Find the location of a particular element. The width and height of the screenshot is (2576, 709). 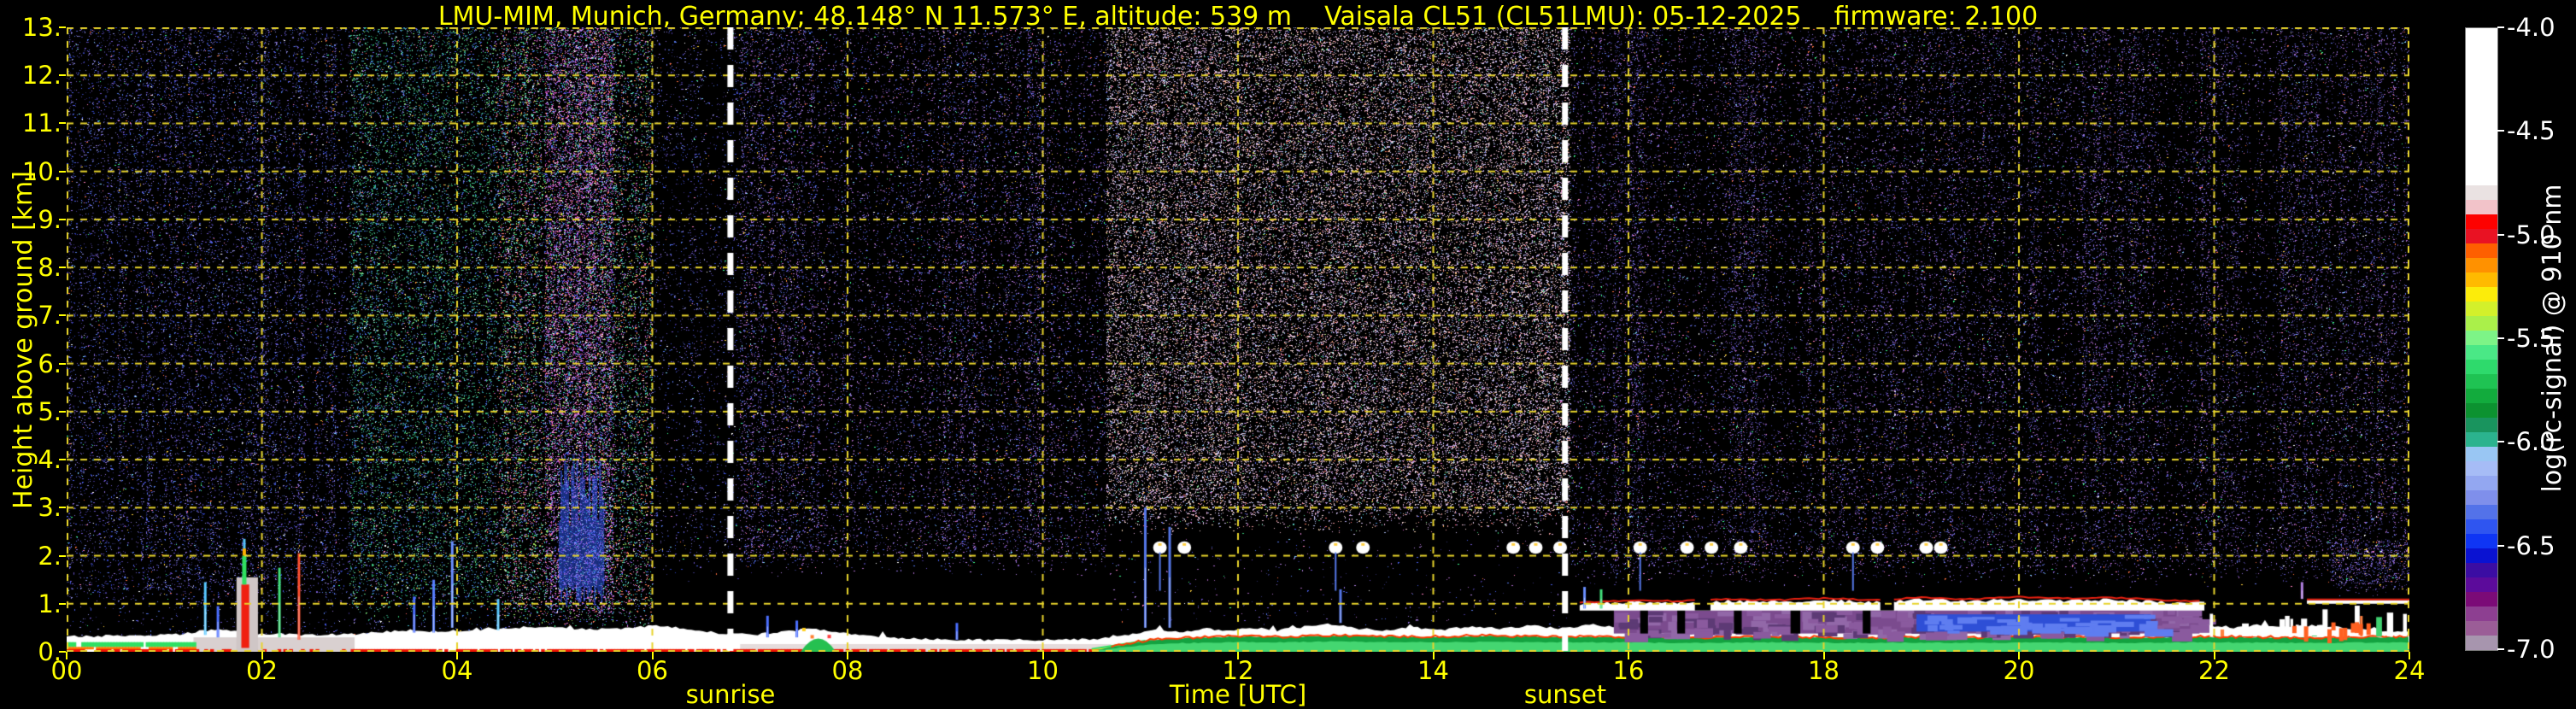

x-tick-label: 02 is located at coordinates (262, 670).